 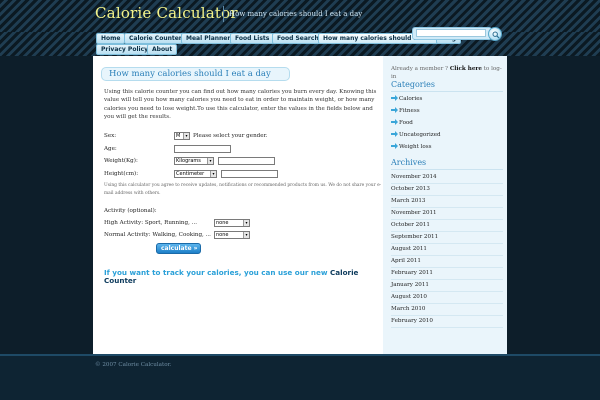 I want to click on height-label: Height(cm):, so click(x=121, y=174).